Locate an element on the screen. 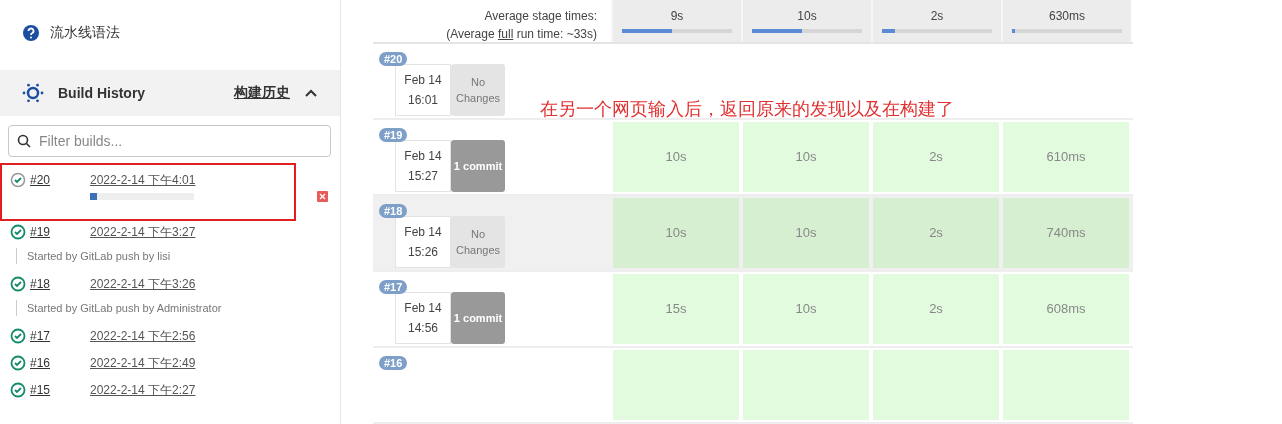 The width and height of the screenshot is (1282, 424). run-date-box: Feb 14 14:56 is located at coordinates (423, 317).